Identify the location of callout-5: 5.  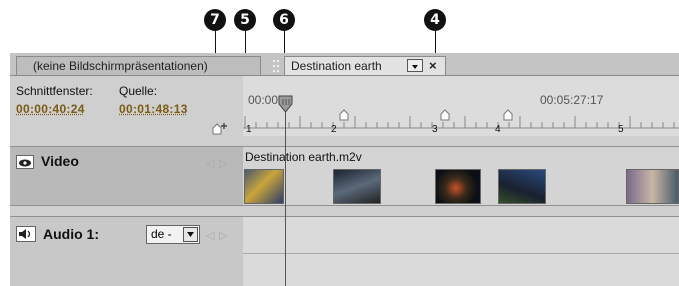
(245, 20).